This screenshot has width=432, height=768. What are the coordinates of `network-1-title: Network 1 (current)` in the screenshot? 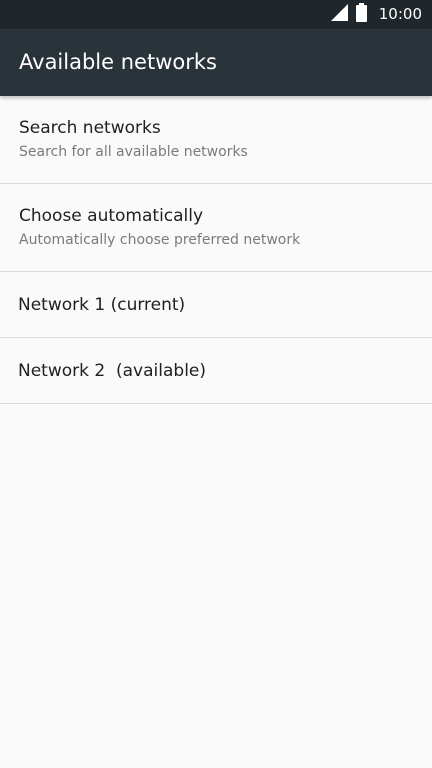 It's located at (102, 305).